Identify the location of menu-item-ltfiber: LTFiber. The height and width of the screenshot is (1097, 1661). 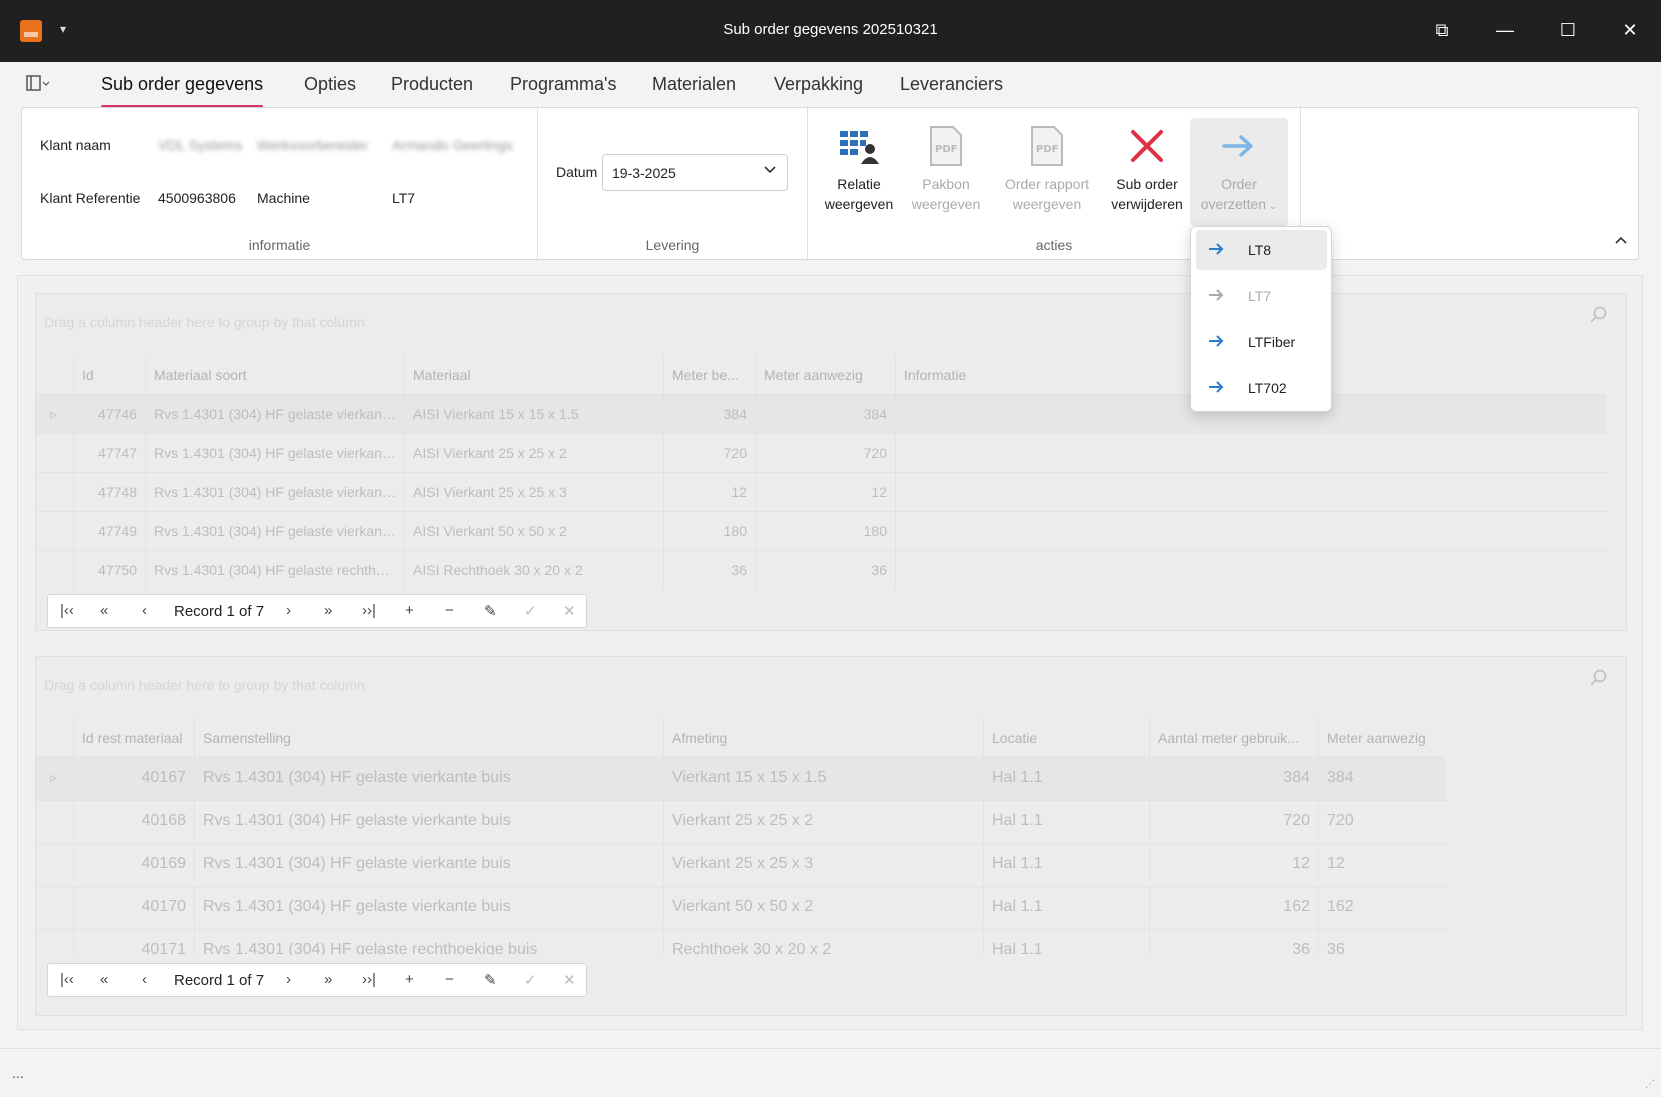
(1261, 342).